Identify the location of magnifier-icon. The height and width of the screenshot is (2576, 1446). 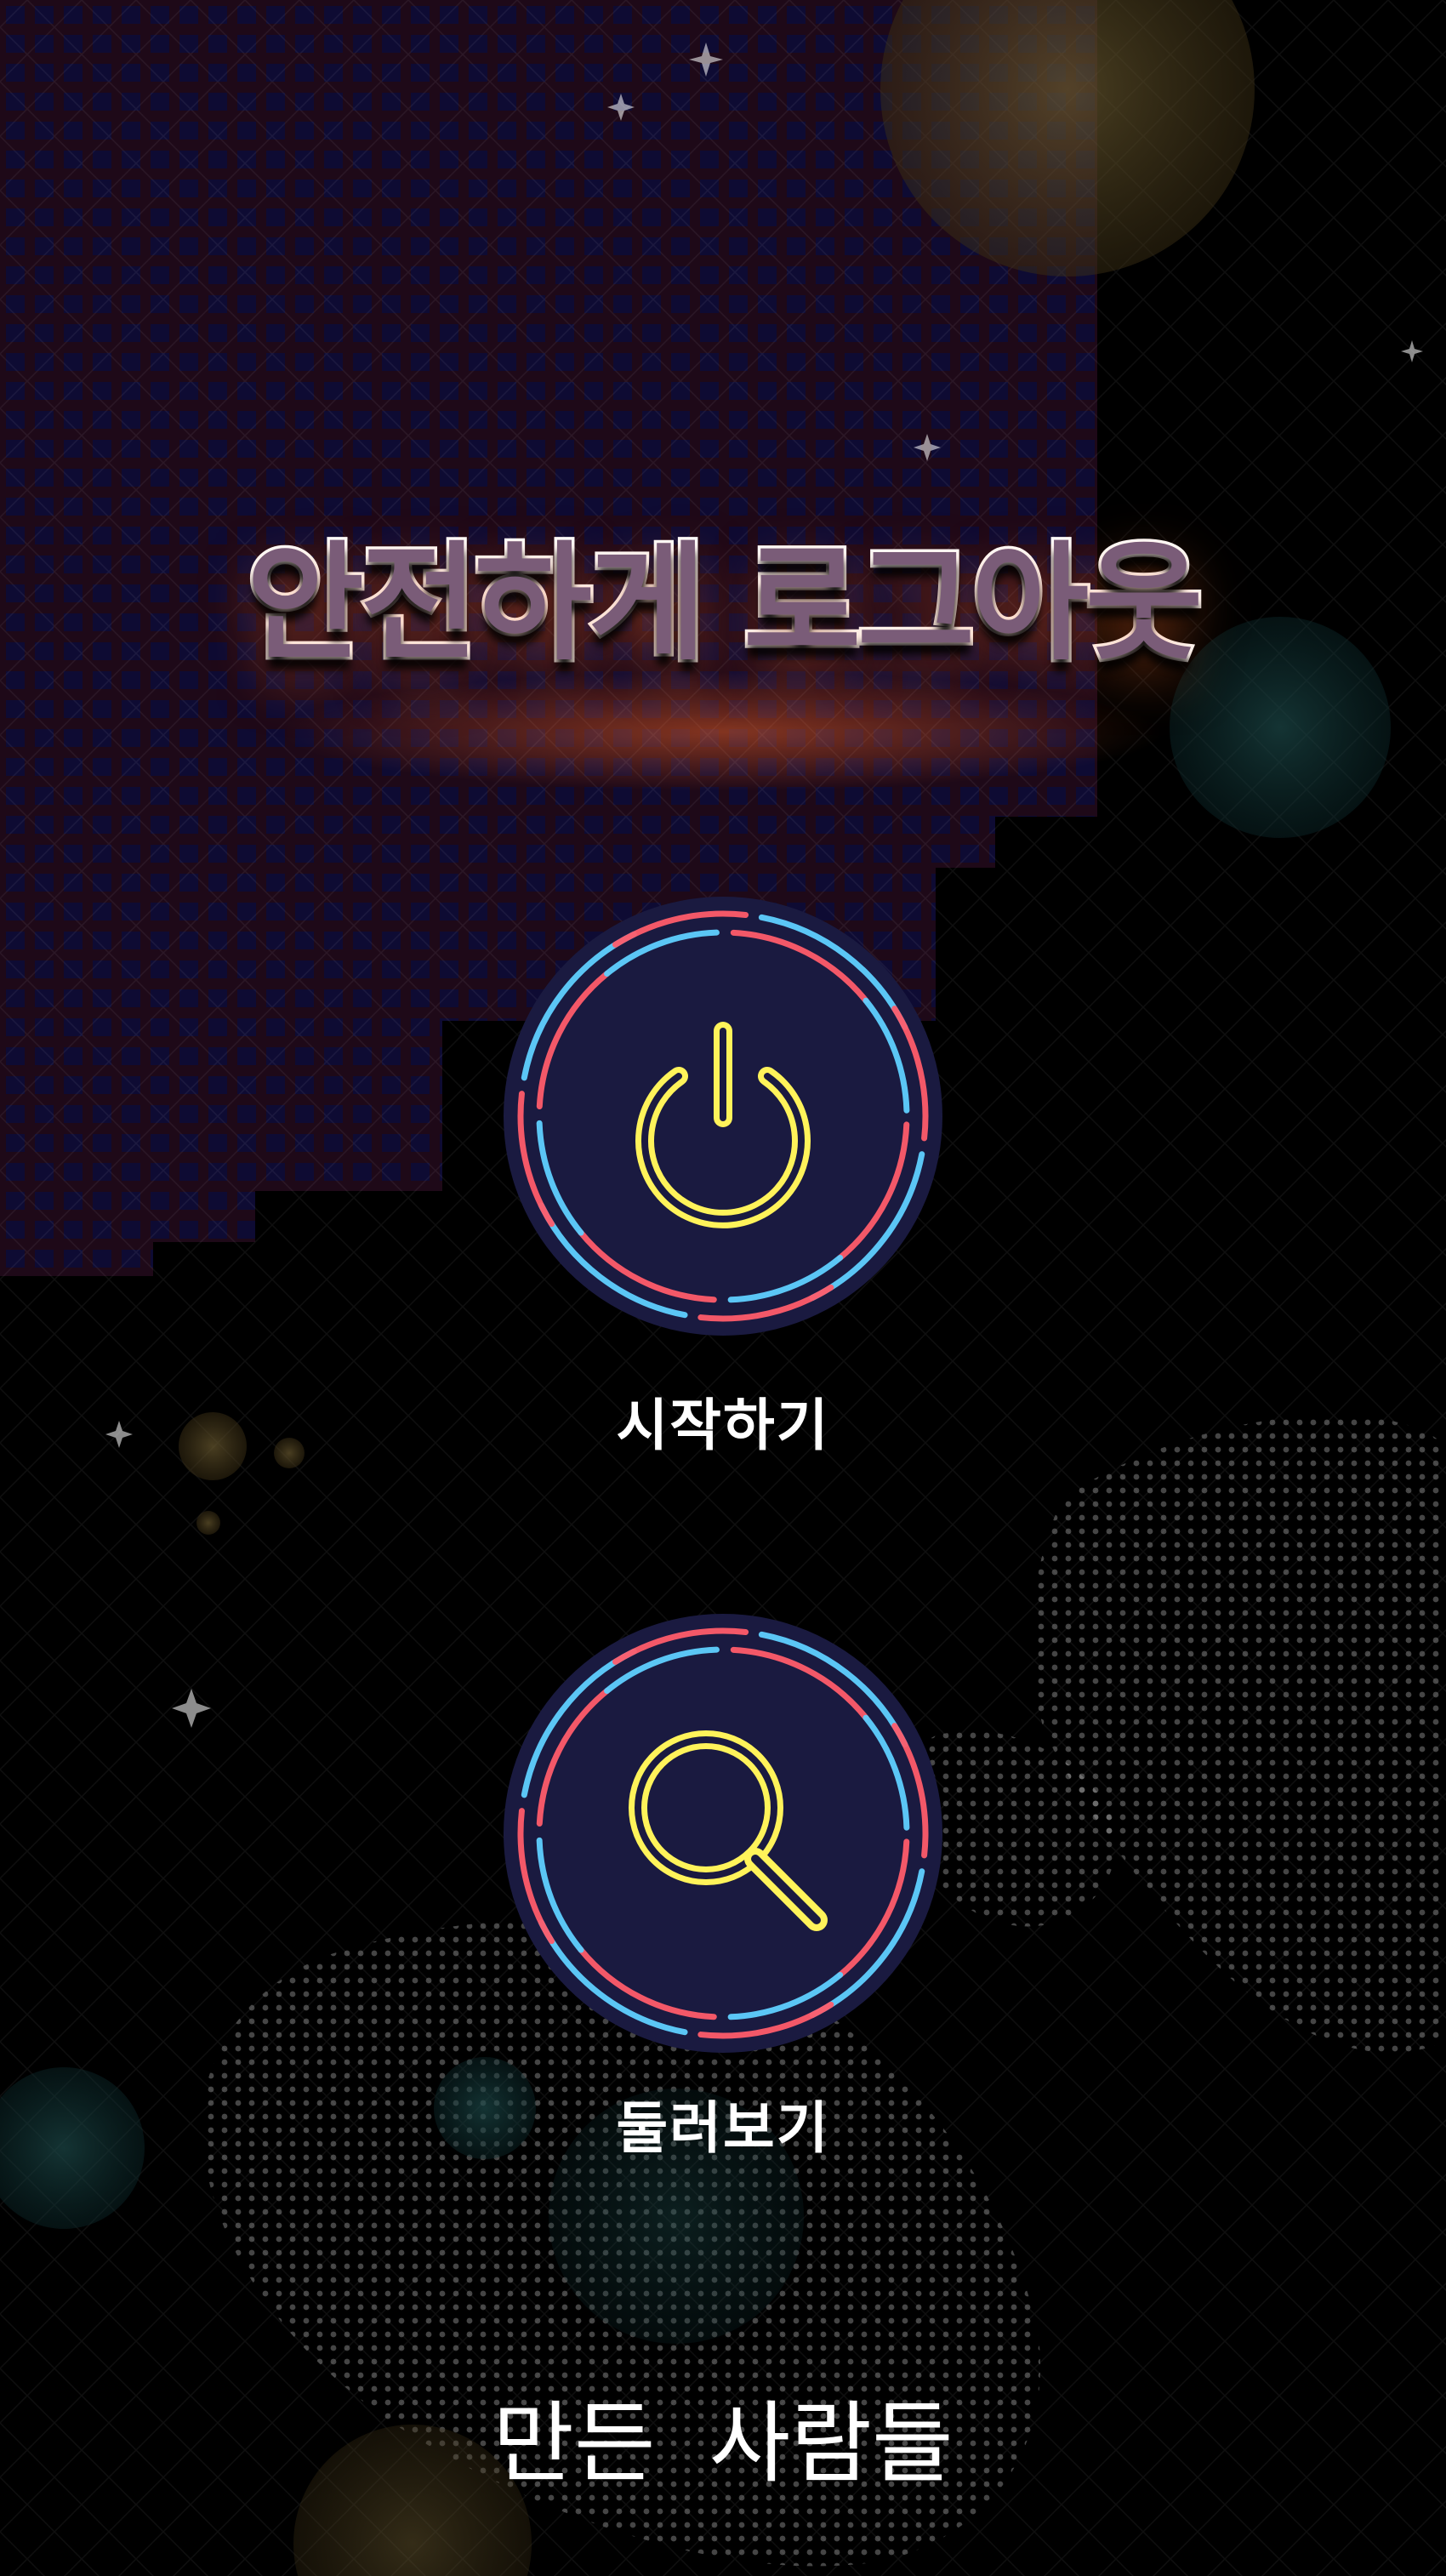
(728, 1830).